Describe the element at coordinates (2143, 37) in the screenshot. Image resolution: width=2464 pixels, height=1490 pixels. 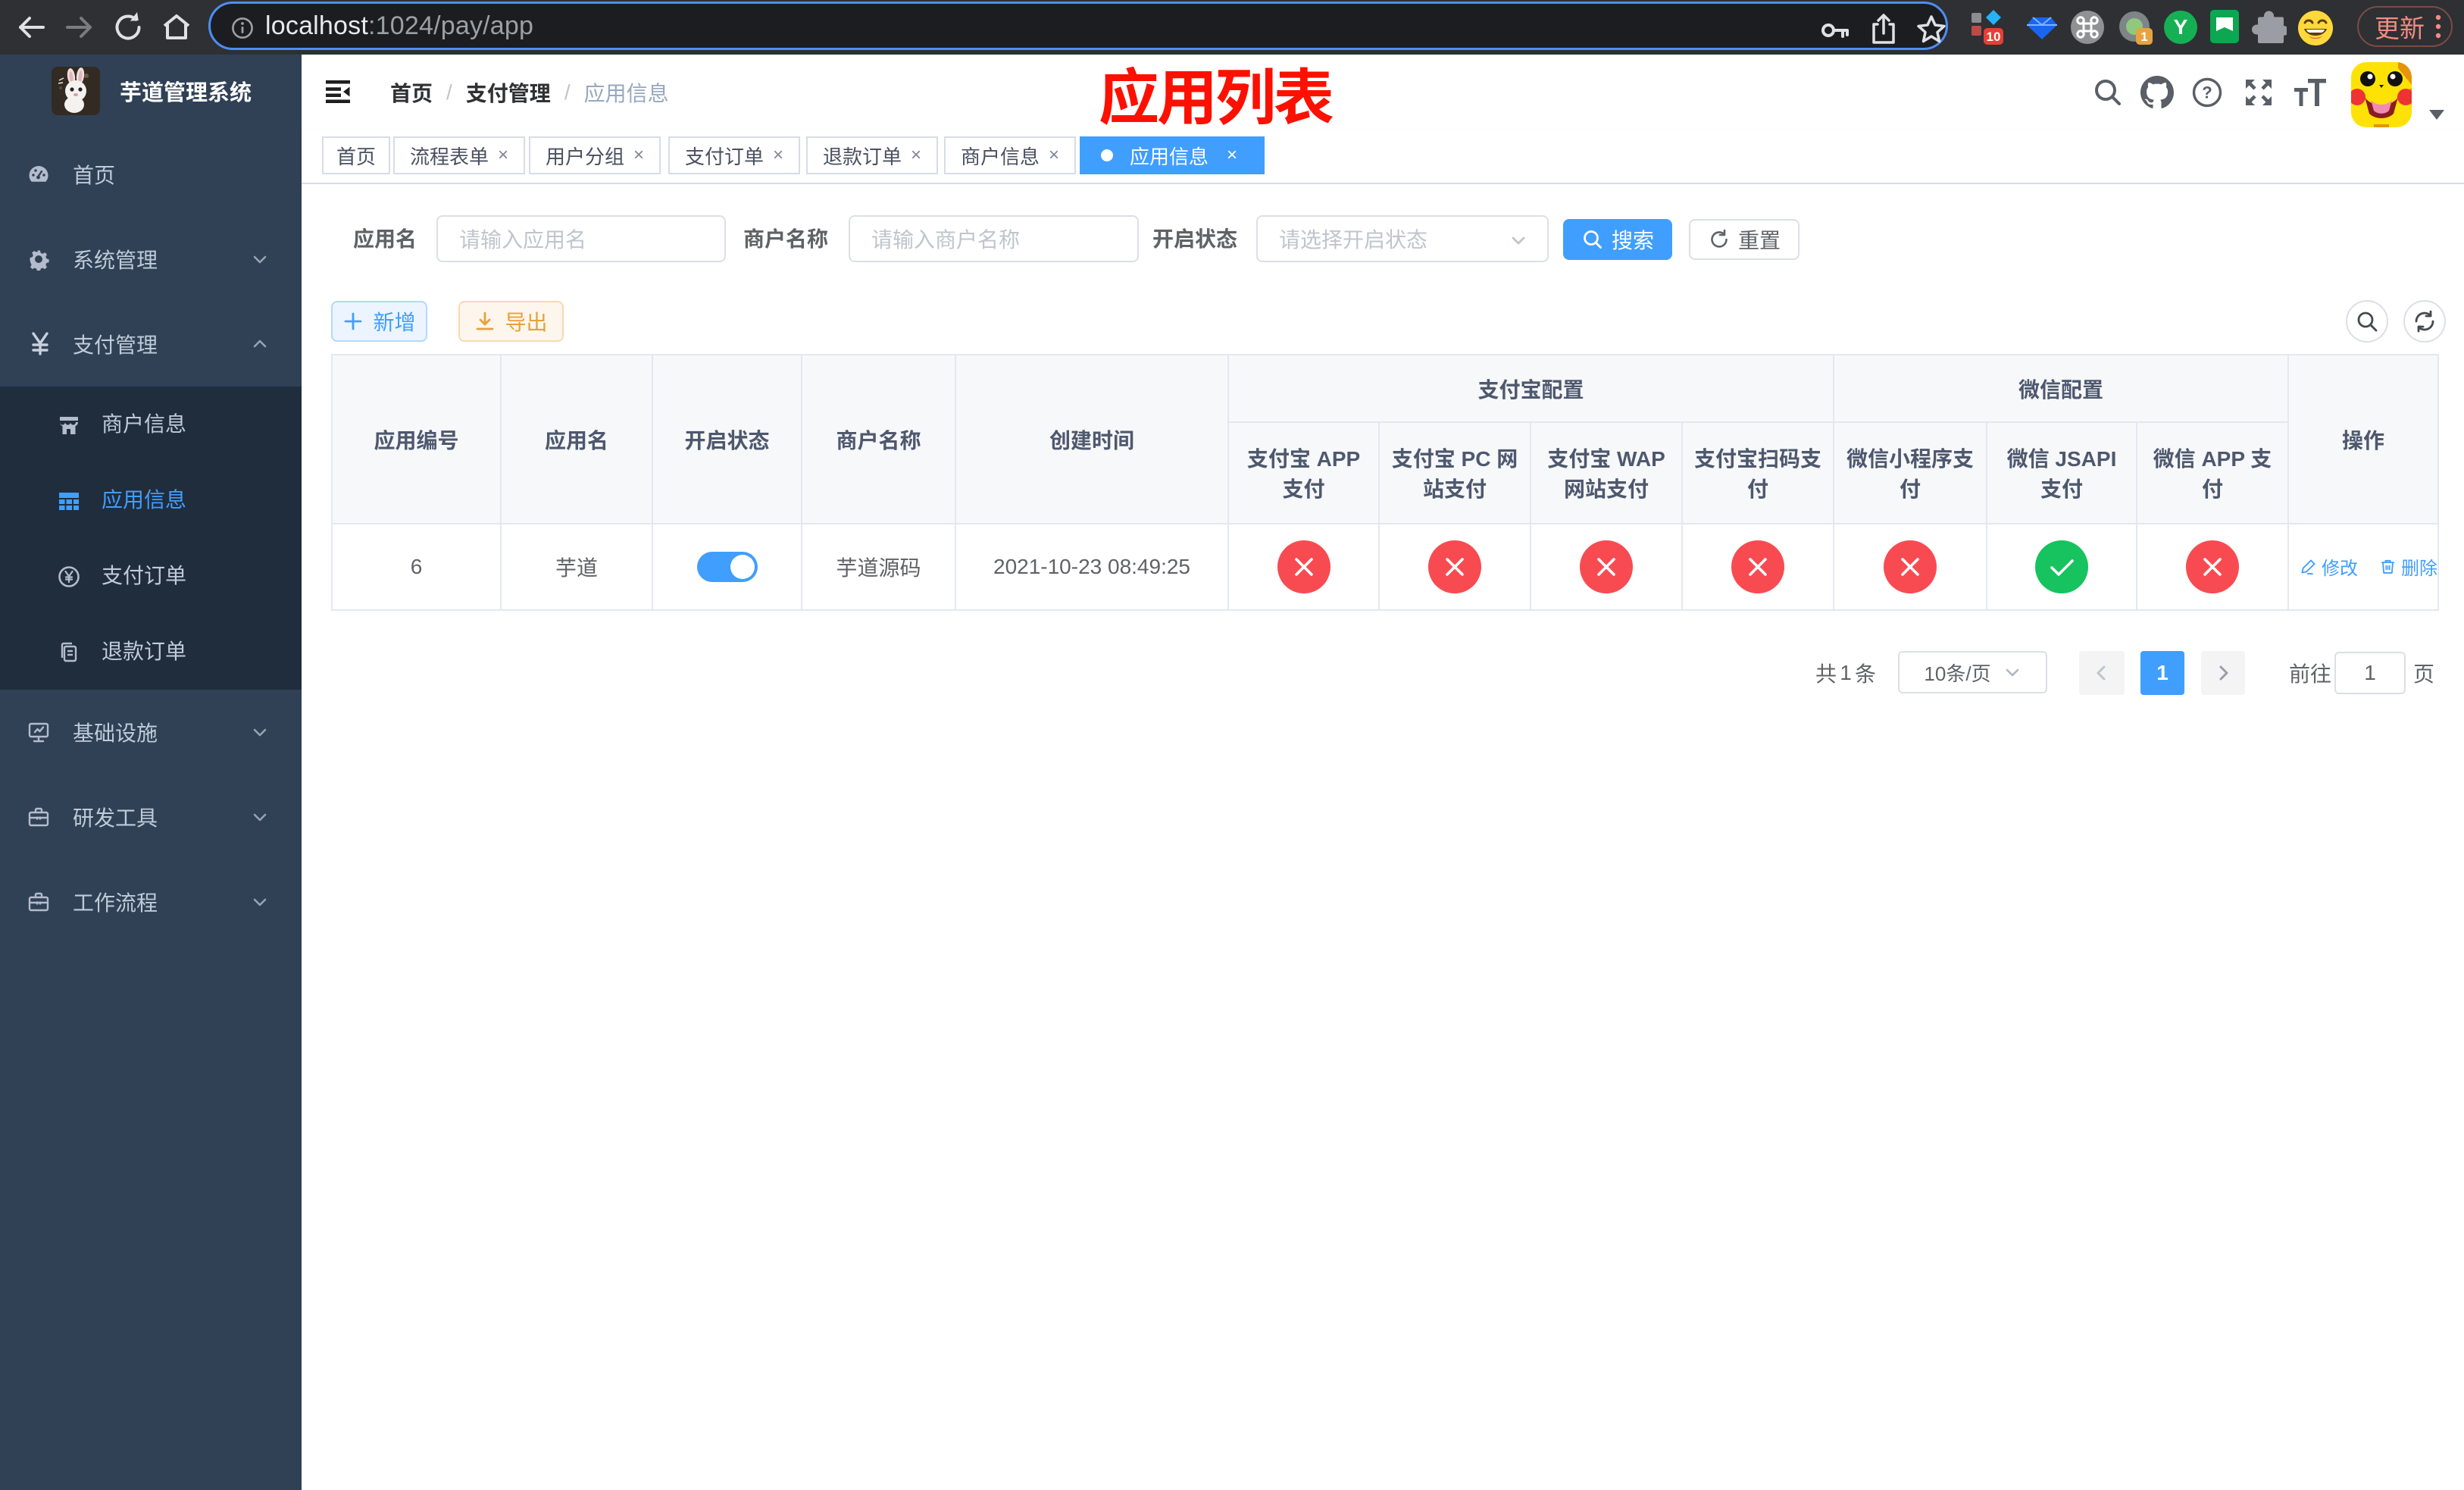
I see `svg-text: 1` at that location.